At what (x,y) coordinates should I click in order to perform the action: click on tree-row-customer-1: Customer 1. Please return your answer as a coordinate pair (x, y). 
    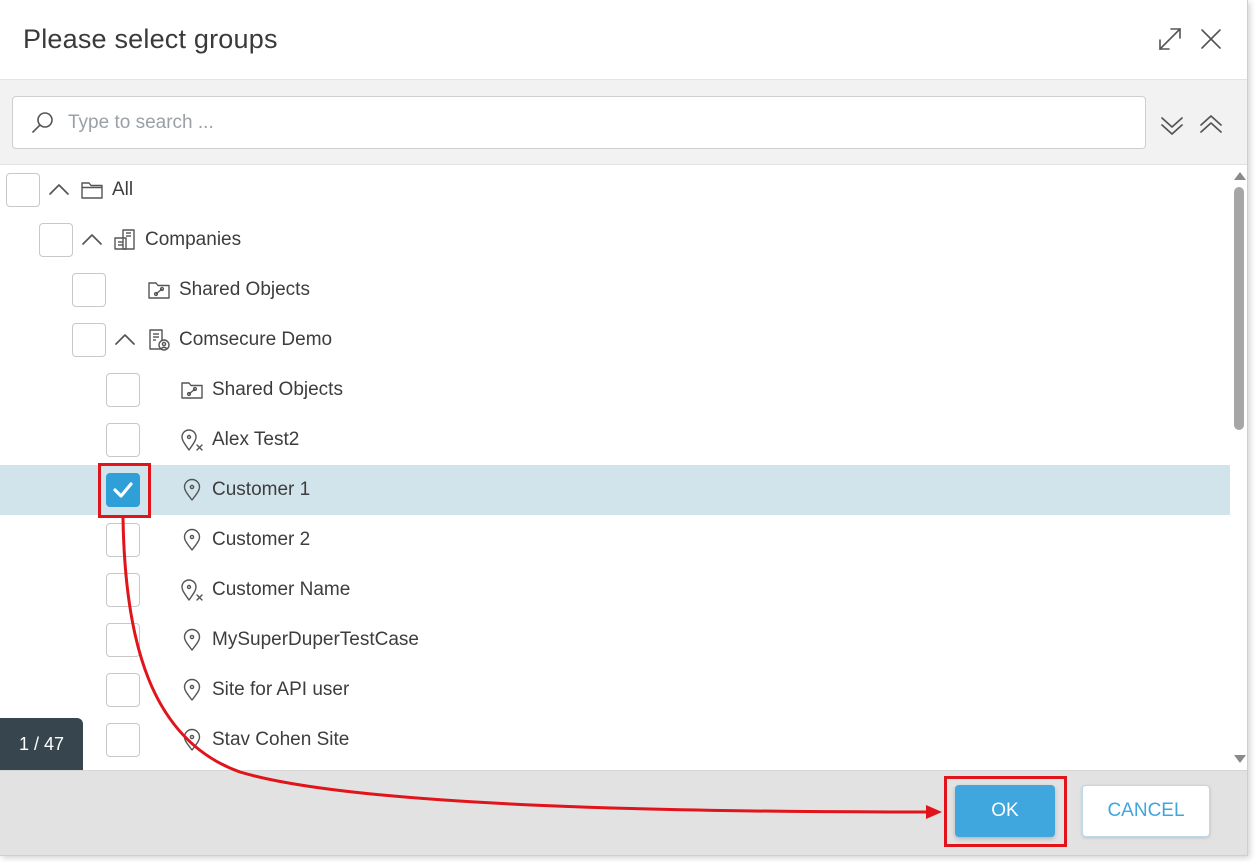
    Looking at the image, I should click on (615, 490).